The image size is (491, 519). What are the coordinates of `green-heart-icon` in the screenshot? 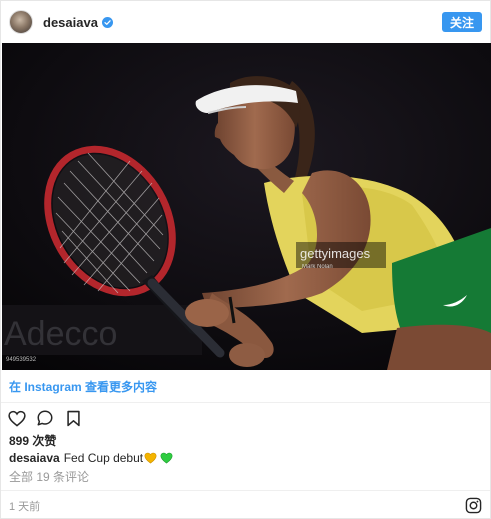 It's located at (166, 458).